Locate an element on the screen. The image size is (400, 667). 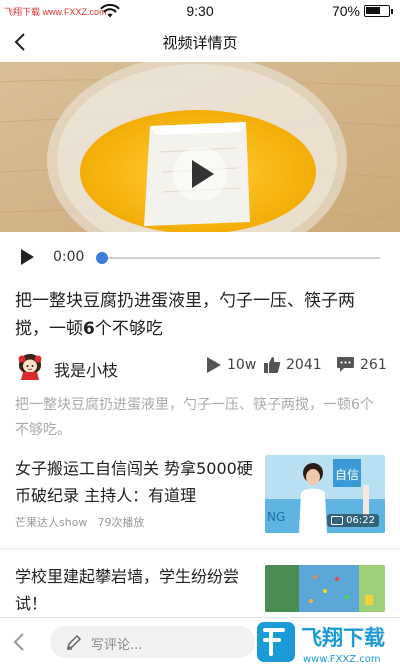
video-title: 把一整块豆腐扔进蛋液里，勺子一压、筷子两搅，一顿6个不够吃 is located at coordinates (185, 315).